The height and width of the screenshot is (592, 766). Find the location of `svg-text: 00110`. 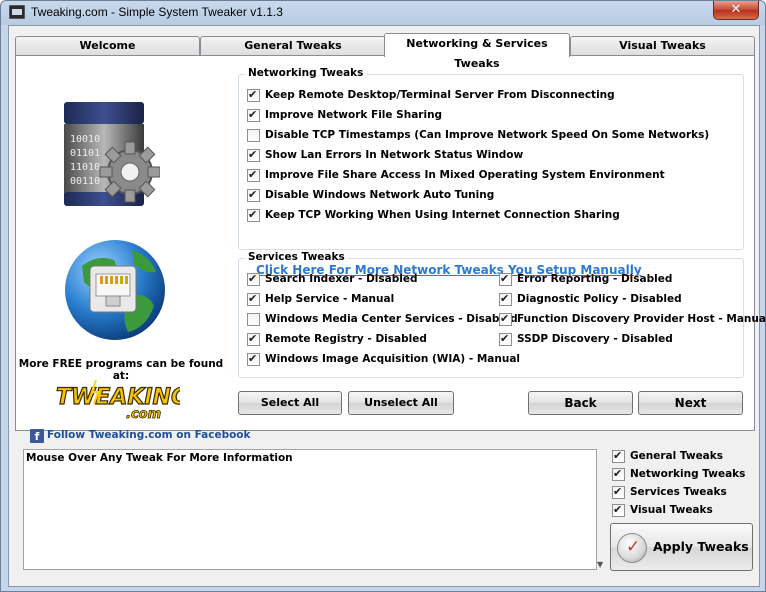

svg-text: 00110 is located at coordinates (85, 181).